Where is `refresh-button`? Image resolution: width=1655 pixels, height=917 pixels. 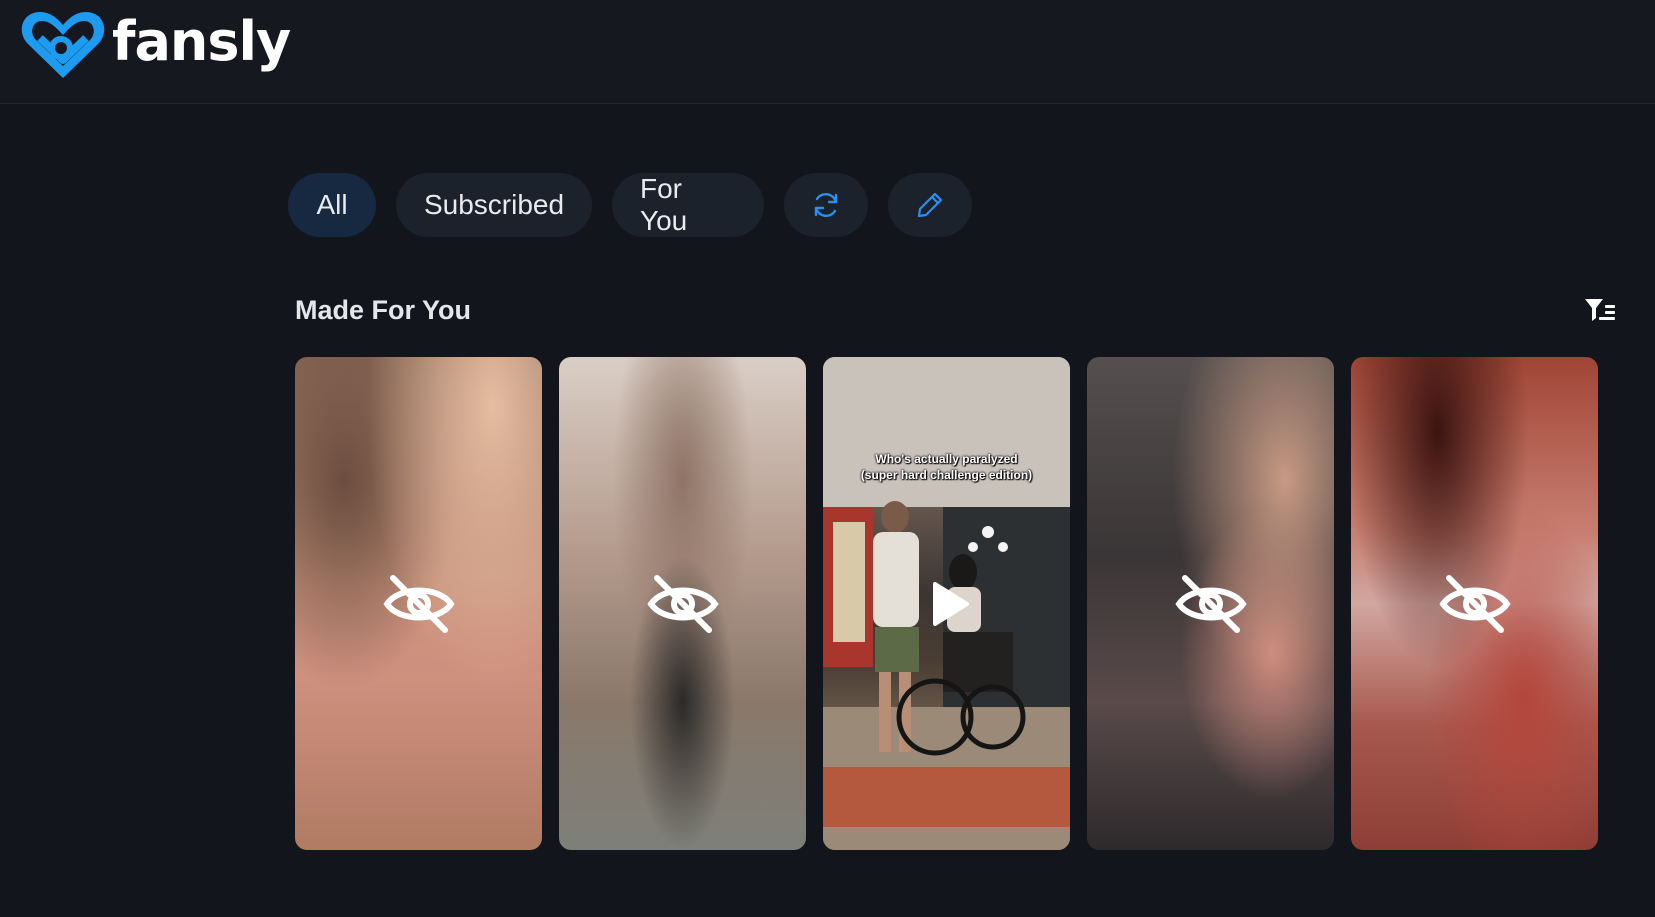 refresh-button is located at coordinates (826, 205).